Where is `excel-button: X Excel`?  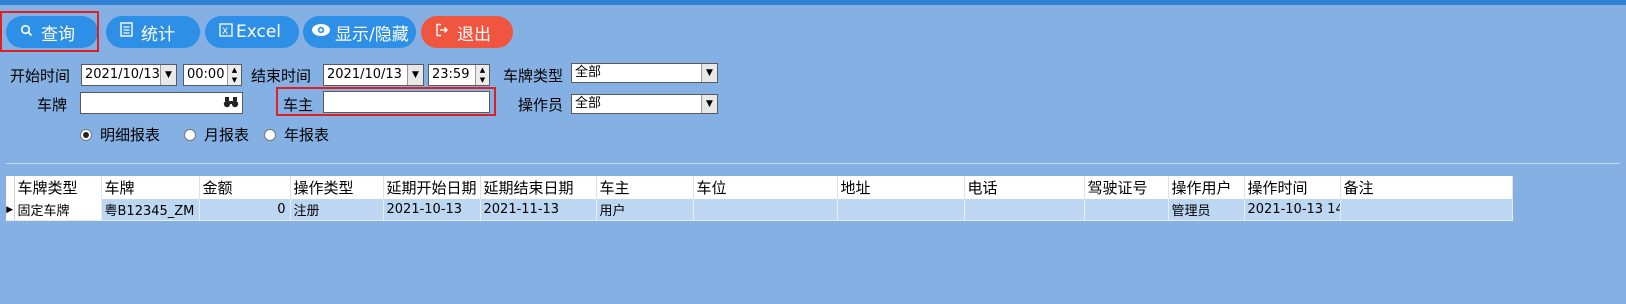
excel-button: X Excel is located at coordinates (252, 32).